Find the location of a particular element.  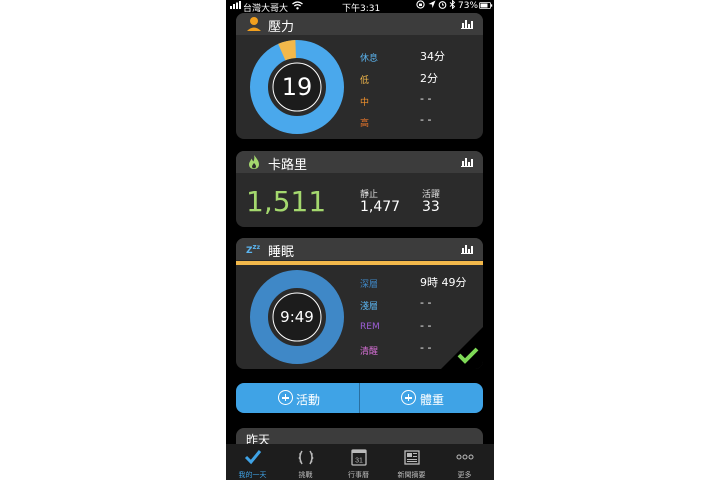

sleep-chart-icon is located at coordinates (467, 248).